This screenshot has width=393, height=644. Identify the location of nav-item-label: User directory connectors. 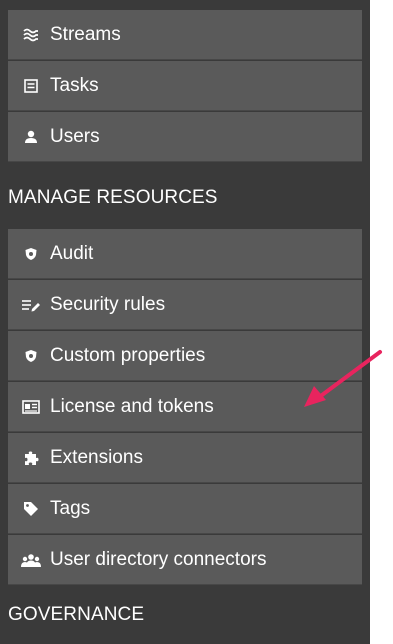
(158, 559).